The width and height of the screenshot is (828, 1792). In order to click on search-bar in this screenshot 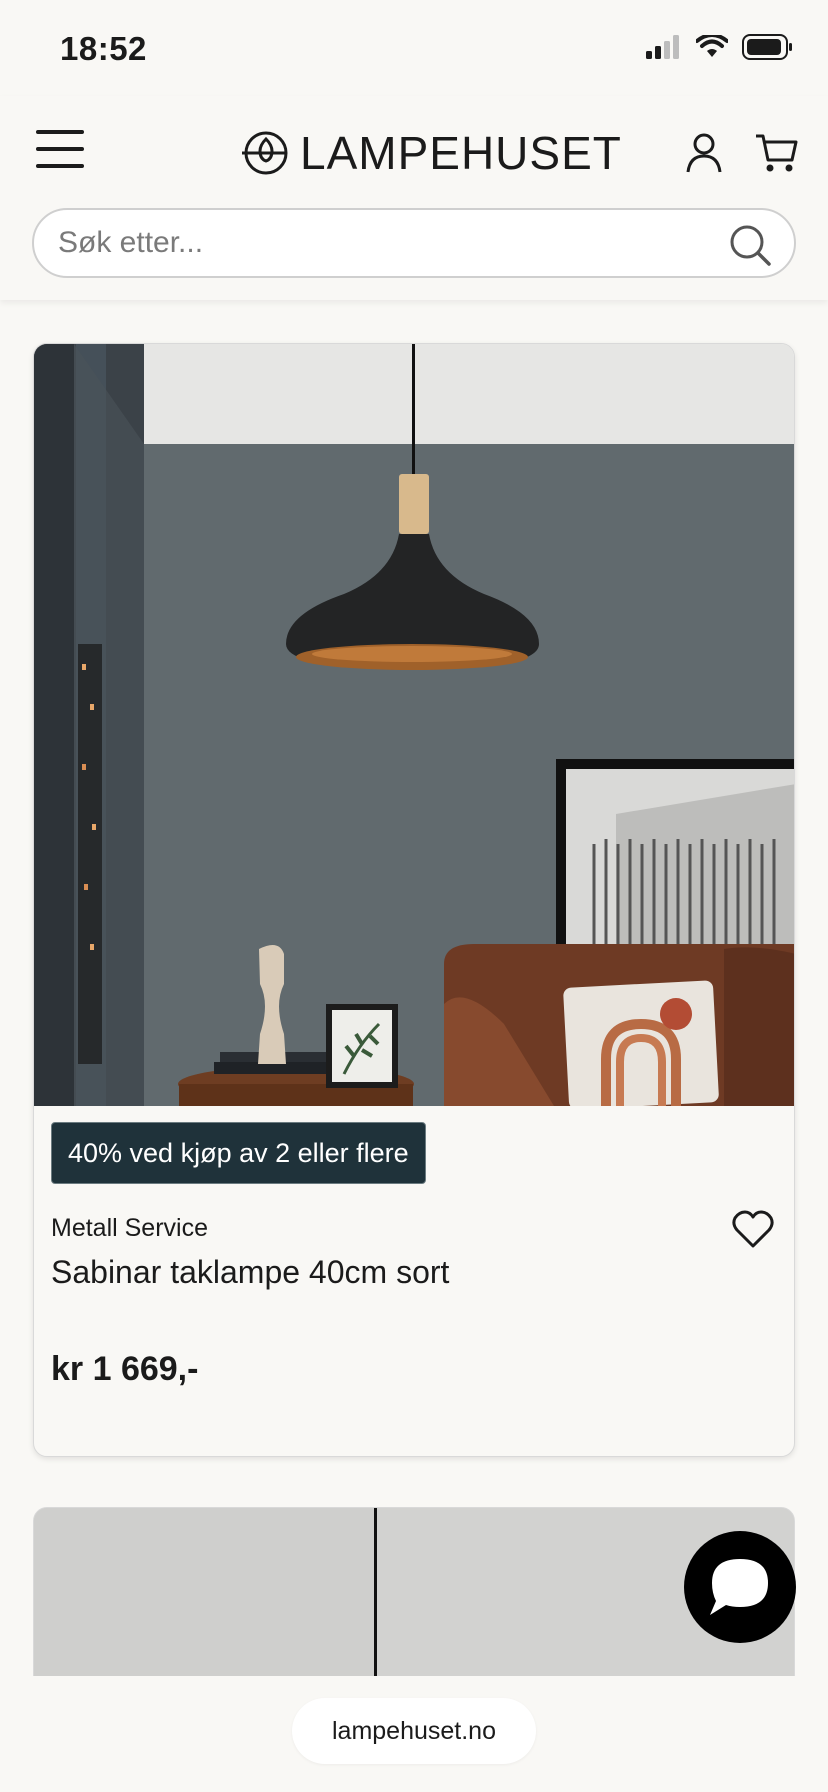, I will do `click(414, 243)`.